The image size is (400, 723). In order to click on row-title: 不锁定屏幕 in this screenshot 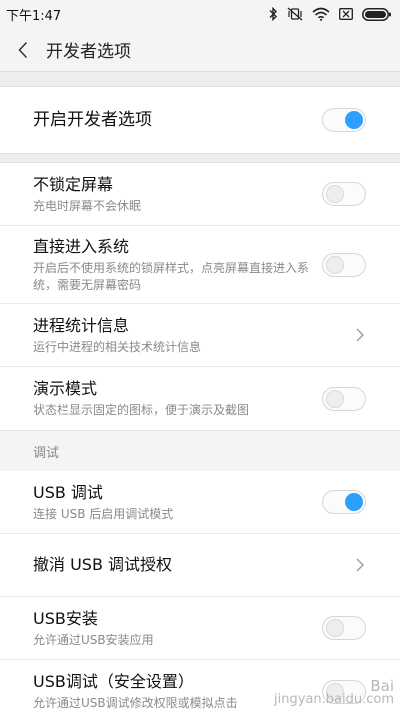, I will do `click(73, 184)`.